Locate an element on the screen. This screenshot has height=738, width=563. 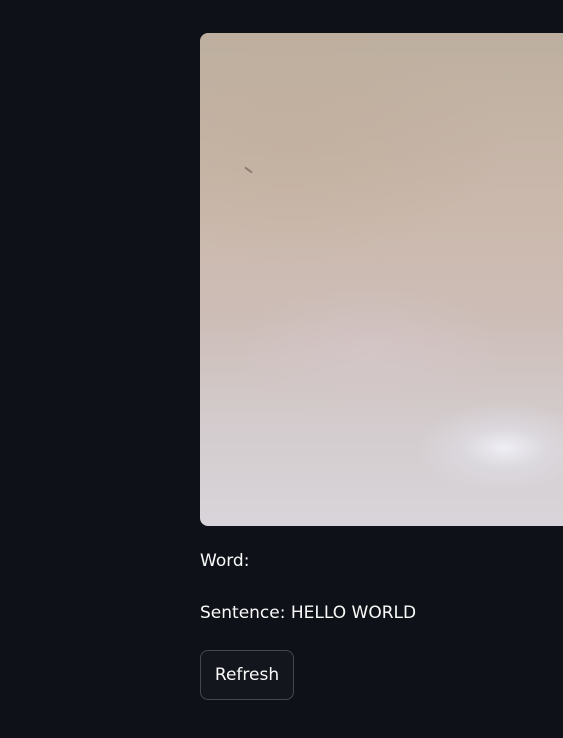
word-label: Word: is located at coordinates (225, 561).